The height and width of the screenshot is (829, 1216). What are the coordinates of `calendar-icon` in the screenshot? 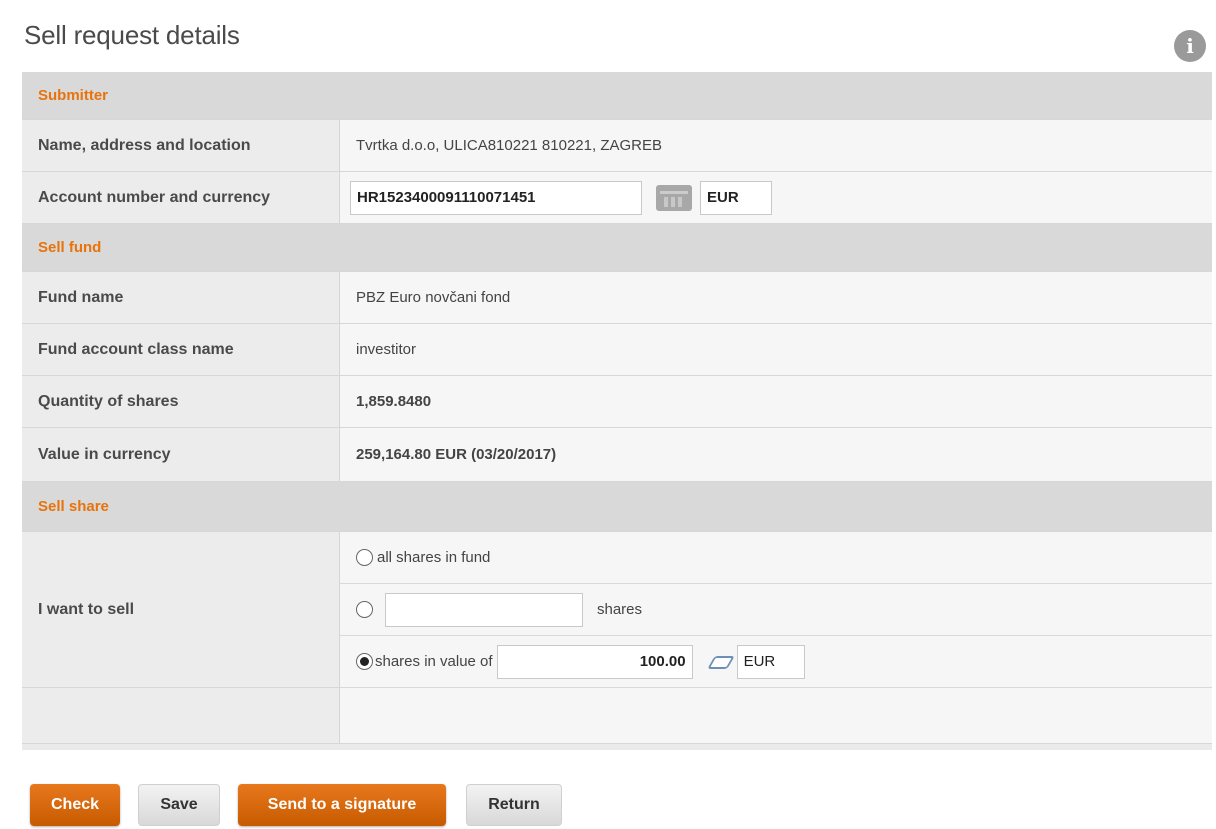 It's located at (674, 197).